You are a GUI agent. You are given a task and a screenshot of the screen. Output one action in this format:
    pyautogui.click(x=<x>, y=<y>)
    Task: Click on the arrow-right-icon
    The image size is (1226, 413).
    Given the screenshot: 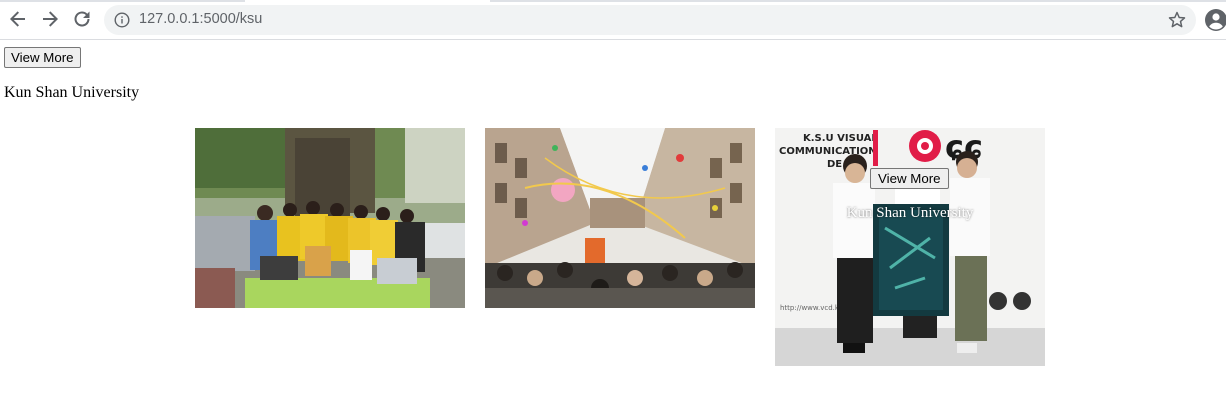 What is the action you would take?
    pyautogui.click(x=50, y=19)
    